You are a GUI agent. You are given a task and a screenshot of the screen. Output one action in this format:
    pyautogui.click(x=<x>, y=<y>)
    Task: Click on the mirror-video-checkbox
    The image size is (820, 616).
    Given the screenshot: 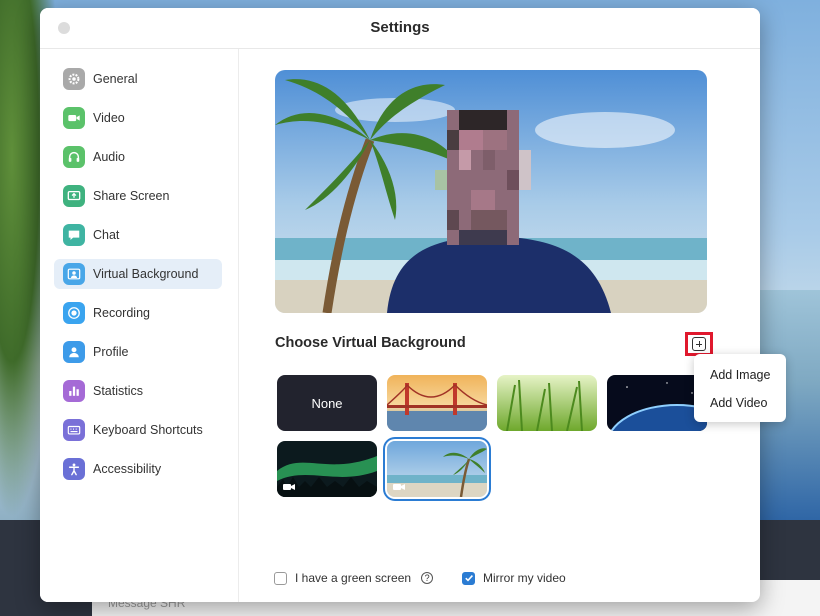 What is the action you would take?
    pyautogui.click(x=468, y=578)
    